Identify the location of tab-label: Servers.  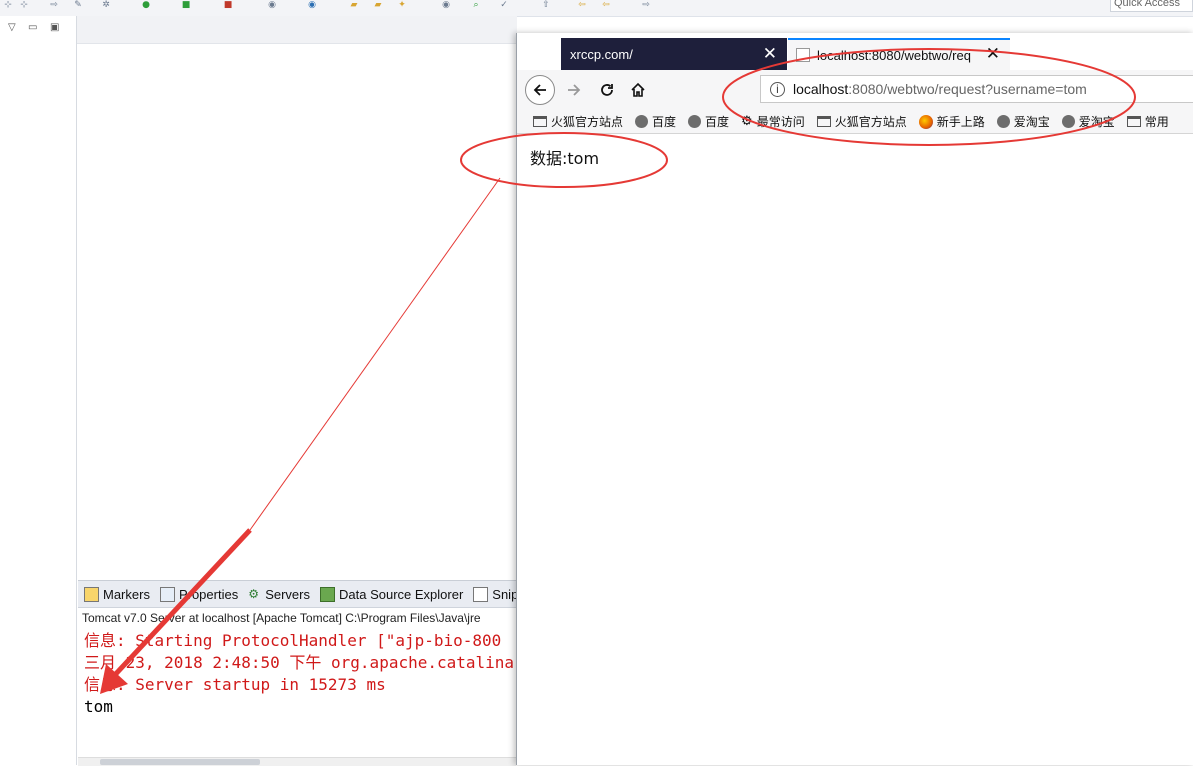
(287, 594).